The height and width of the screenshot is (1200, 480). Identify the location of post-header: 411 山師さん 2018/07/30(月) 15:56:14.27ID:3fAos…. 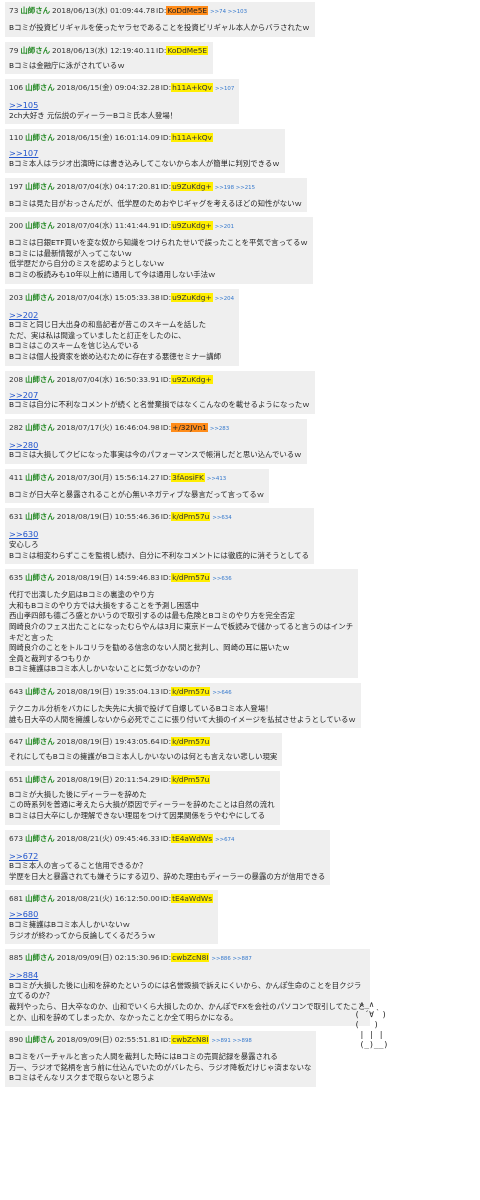
(136, 478).